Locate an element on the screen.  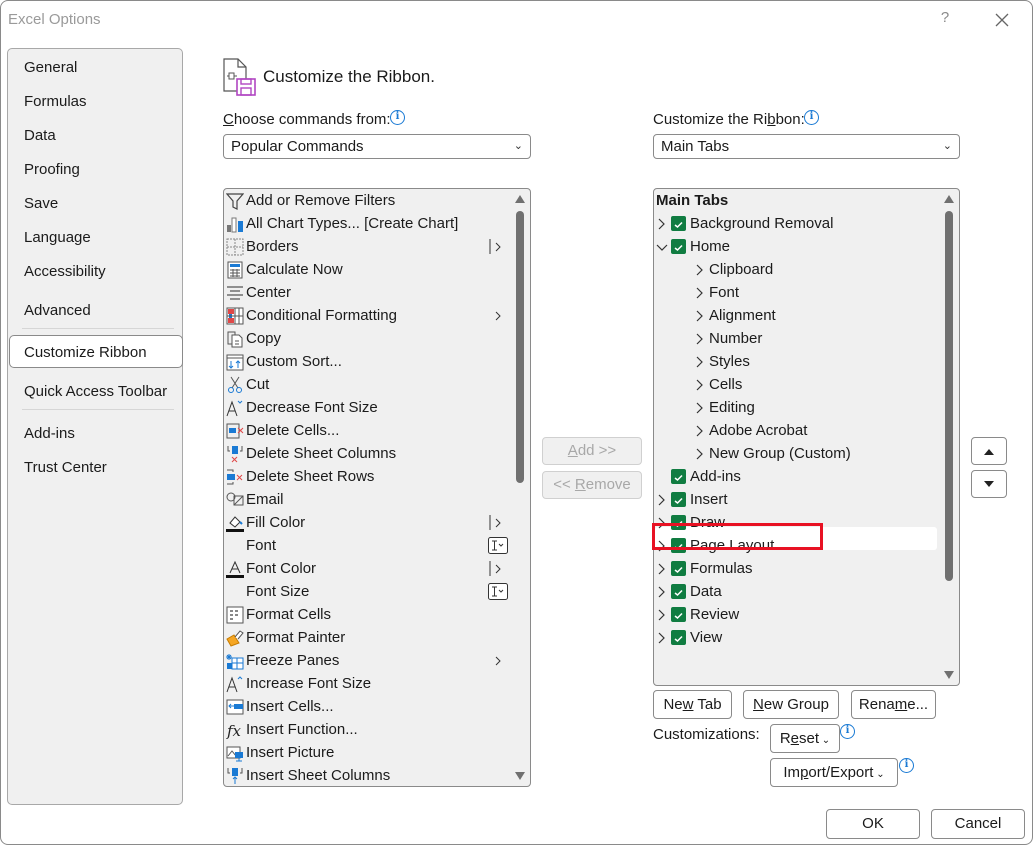
tree-item-cells: Cells is located at coordinates (796, 384).